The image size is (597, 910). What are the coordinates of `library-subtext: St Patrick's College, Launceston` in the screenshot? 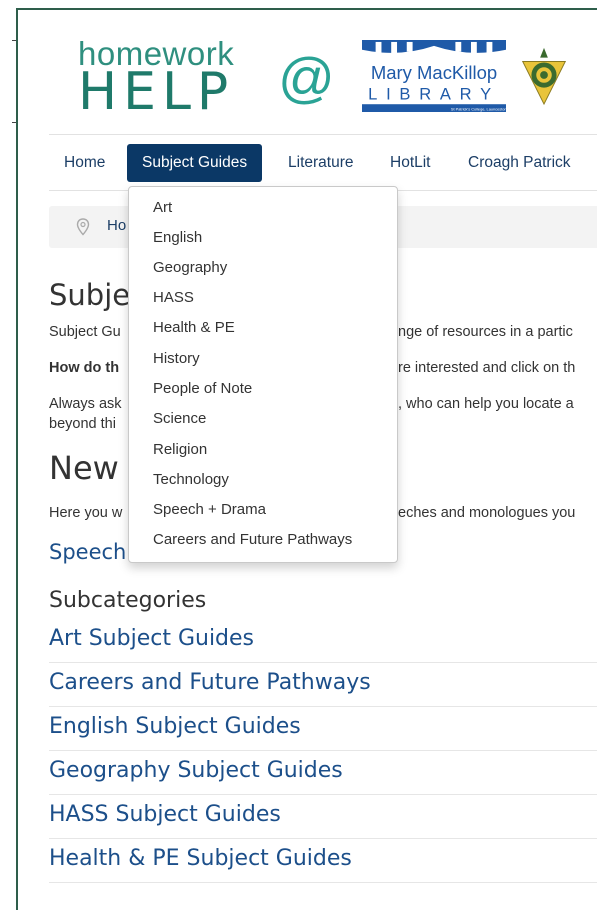 It's located at (479, 109).